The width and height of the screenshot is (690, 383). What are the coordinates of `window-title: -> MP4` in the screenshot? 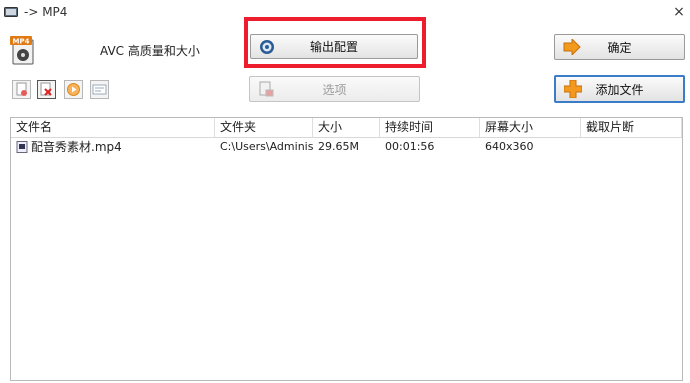 It's located at (46, 12).